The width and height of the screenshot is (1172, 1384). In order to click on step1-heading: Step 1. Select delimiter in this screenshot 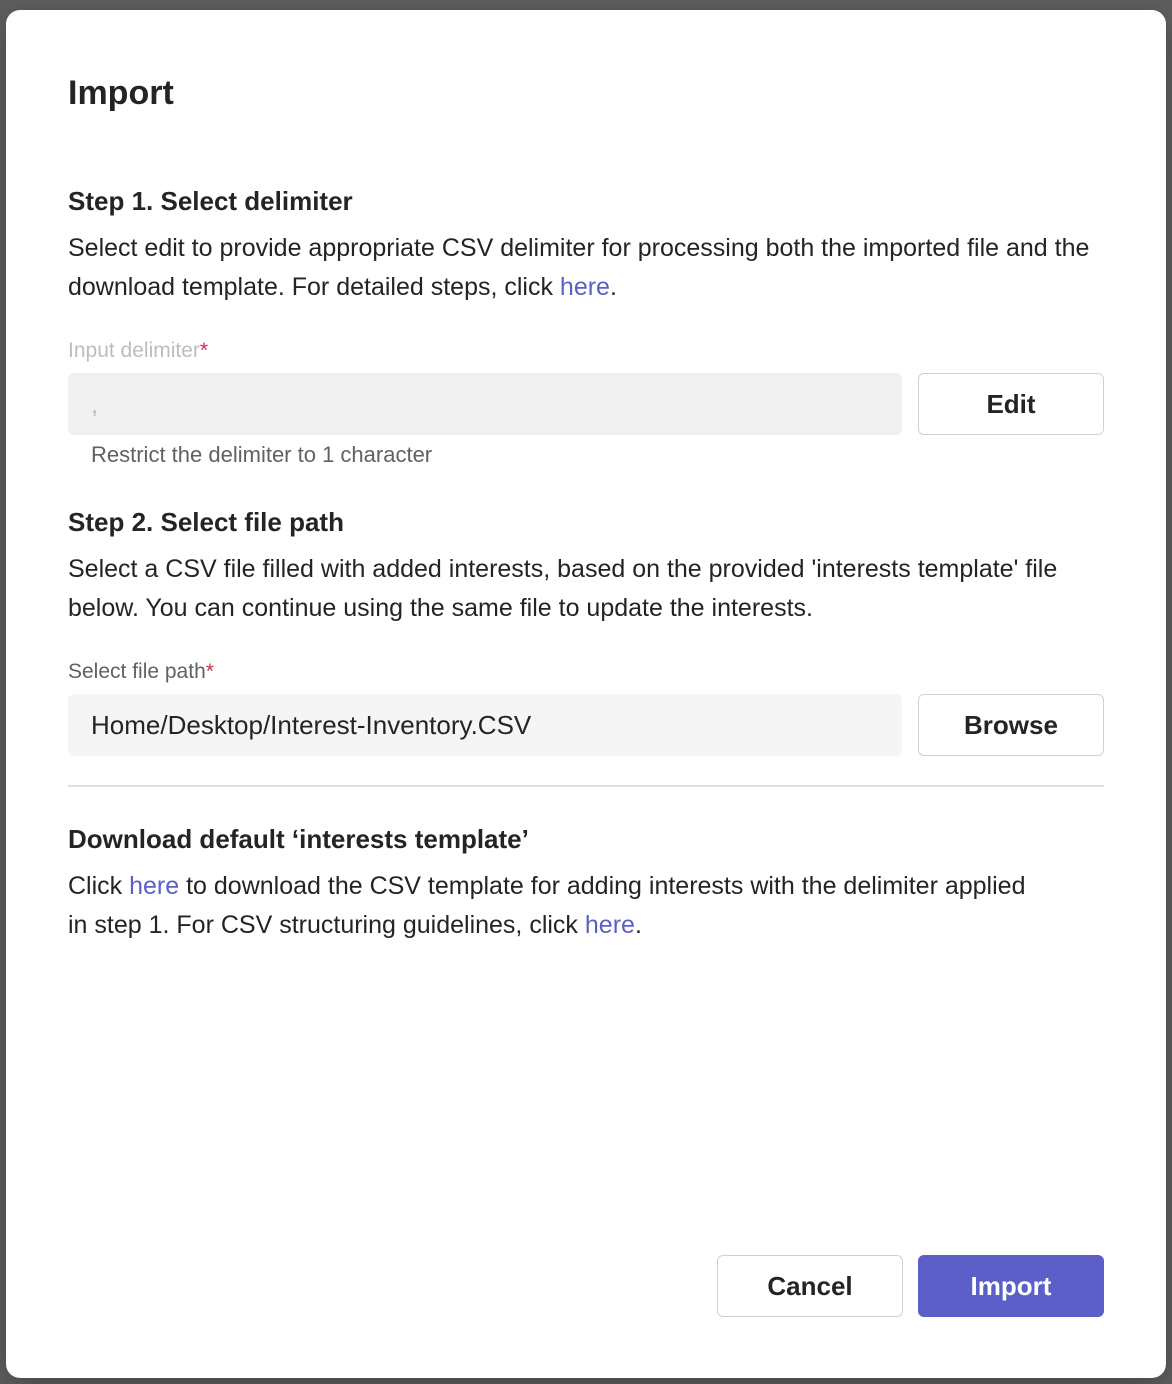, I will do `click(210, 201)`.